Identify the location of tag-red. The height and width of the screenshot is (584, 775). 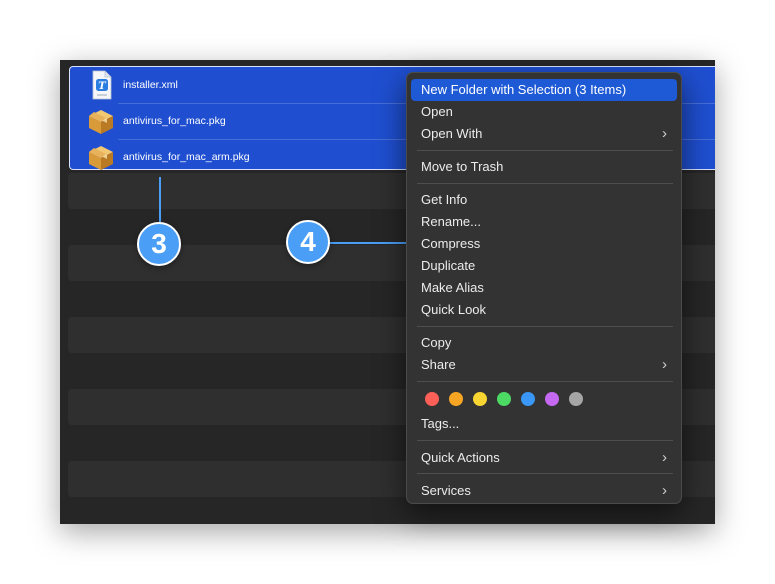
(432, 399).